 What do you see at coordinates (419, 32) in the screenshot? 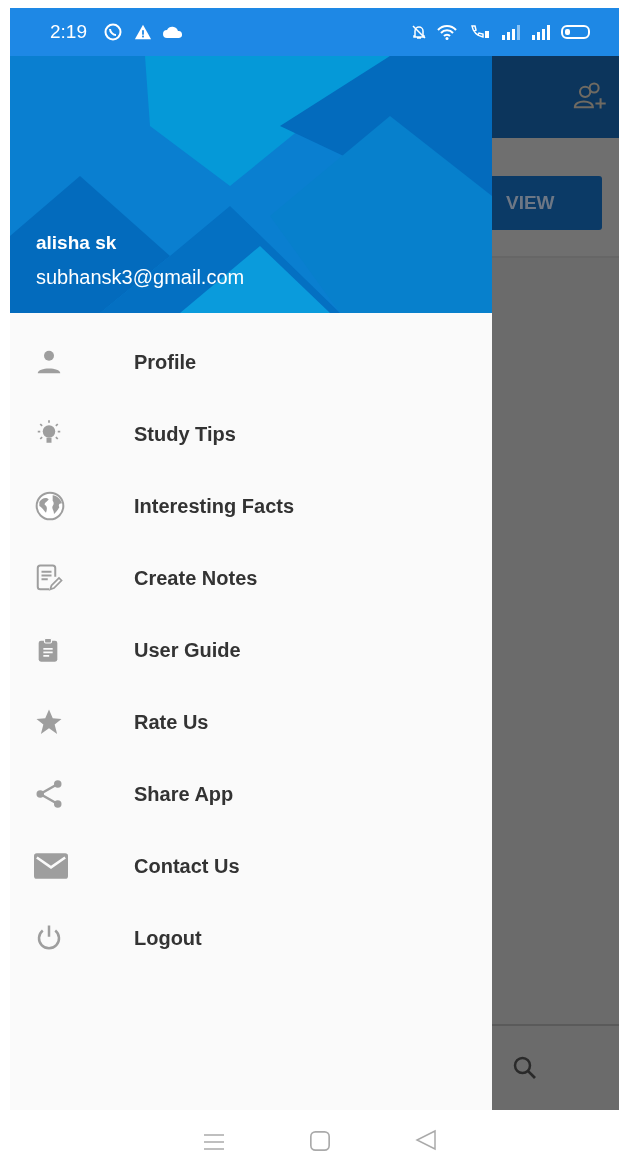
I see `bell-off-icon` at bounding box center [419, 32].